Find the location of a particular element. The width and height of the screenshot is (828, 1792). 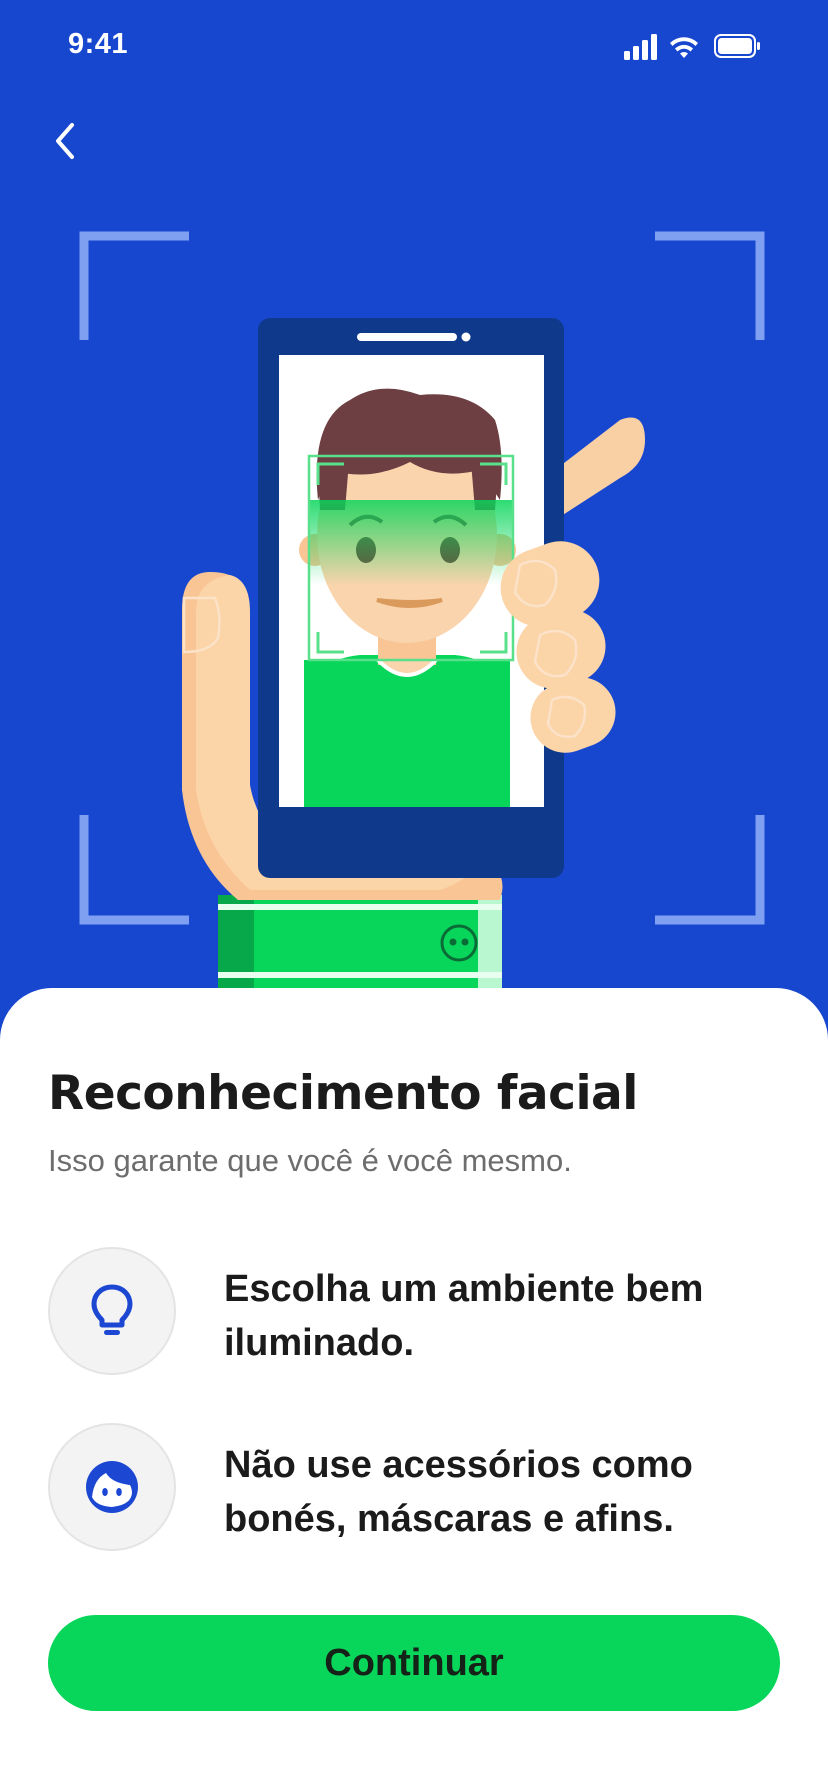

back-button is located at coordinates (65, 141).